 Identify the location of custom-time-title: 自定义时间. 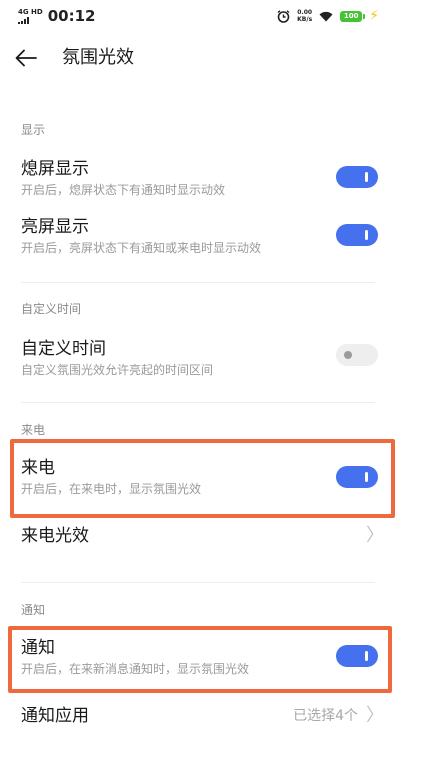
(63, 349).